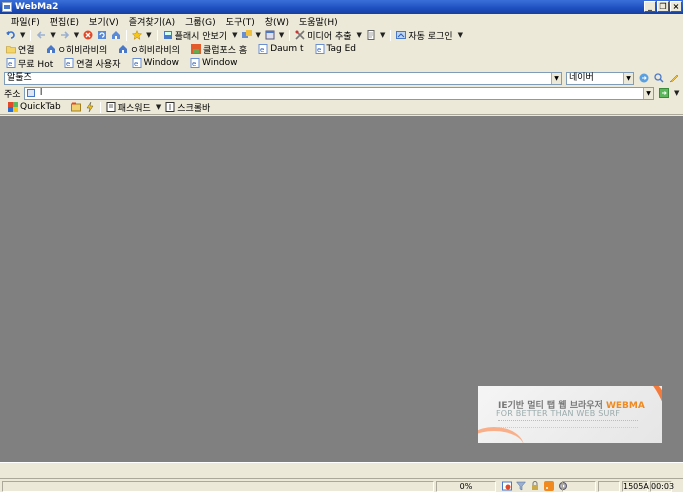 The width and height of the screenshot is (683, 492). I want to click on media-extract-button: 미디어 추출, so click(329, 35).